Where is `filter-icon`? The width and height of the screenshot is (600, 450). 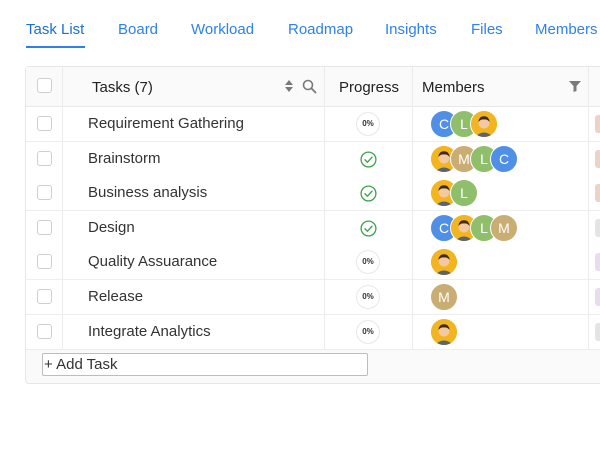 filter-icon is located at coordinates (575, 86).